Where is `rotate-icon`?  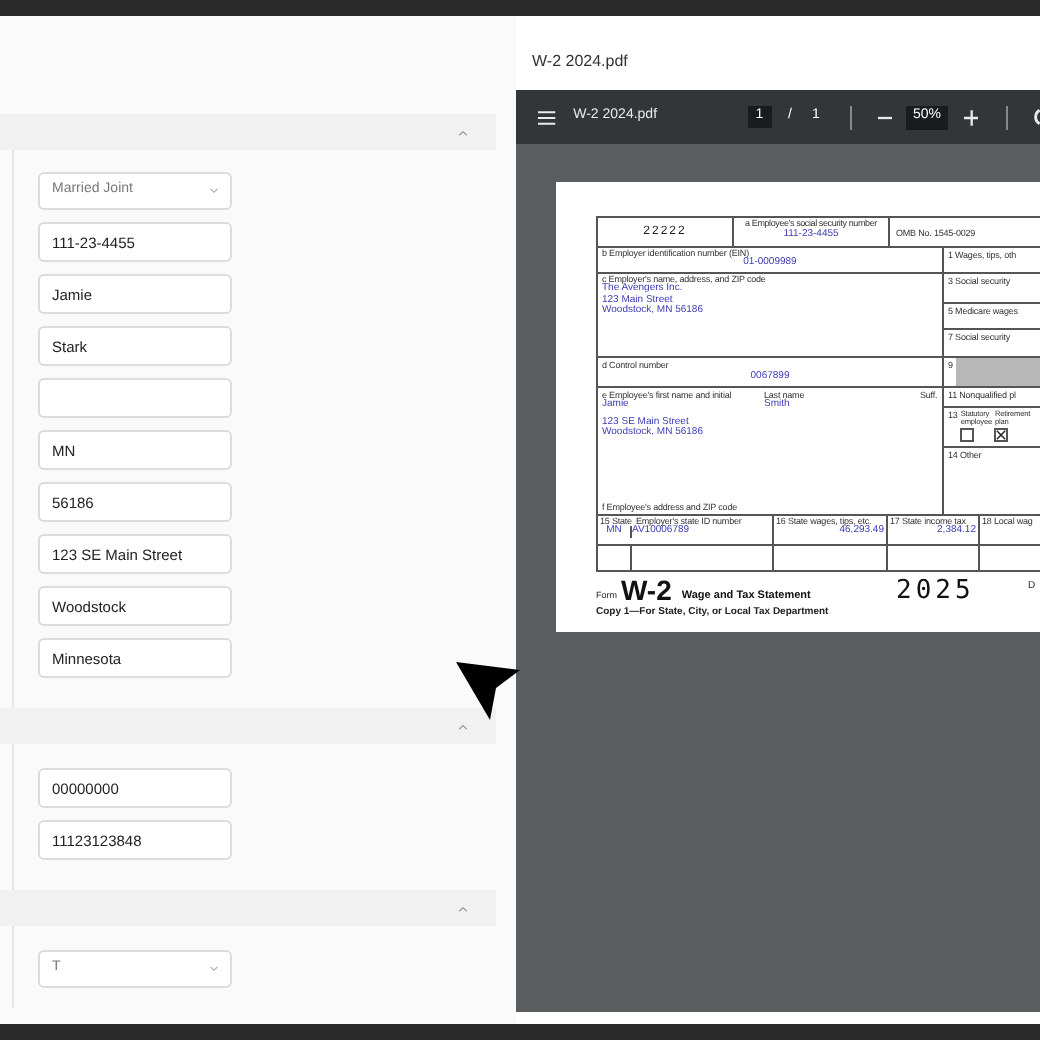 rotate-icon is located at coordinates (1035, 117).